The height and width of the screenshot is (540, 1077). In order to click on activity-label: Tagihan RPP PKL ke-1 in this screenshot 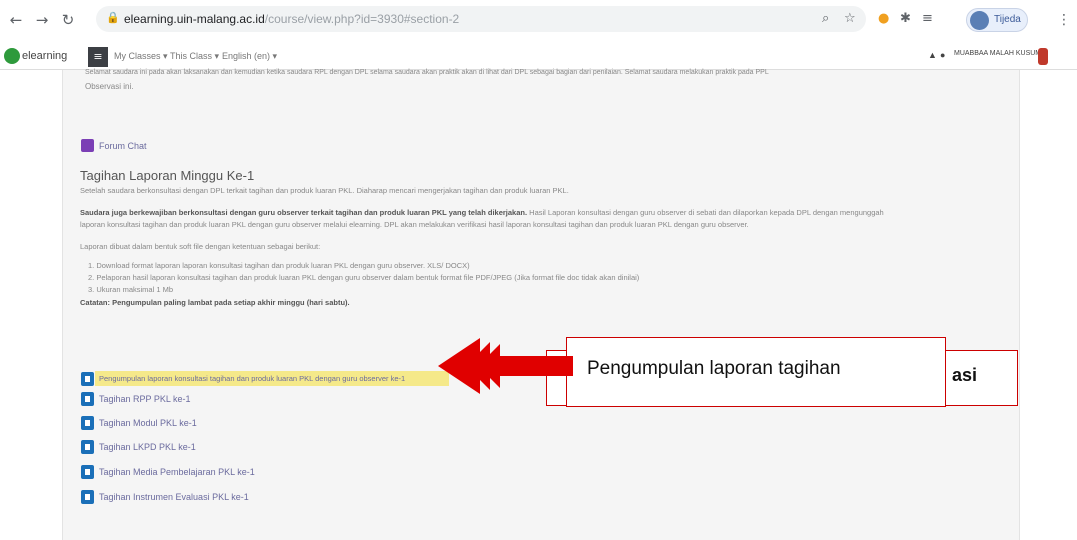, I will do `click(145, 399)`.